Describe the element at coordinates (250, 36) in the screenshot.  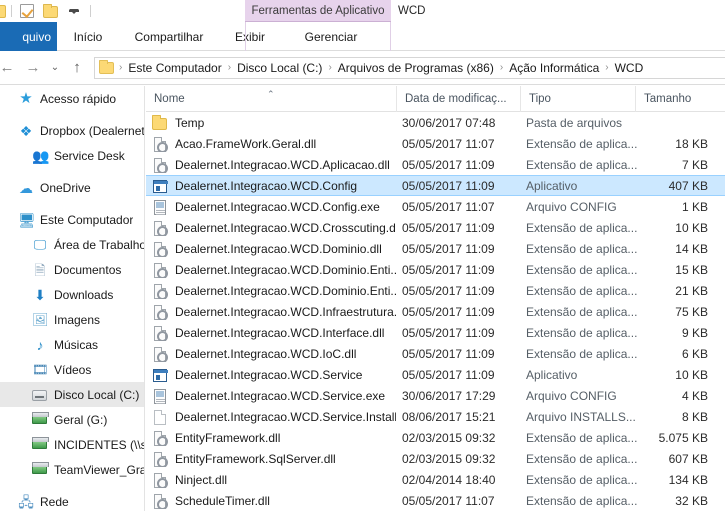
I see `tab-exibir: Exibir` at that location.